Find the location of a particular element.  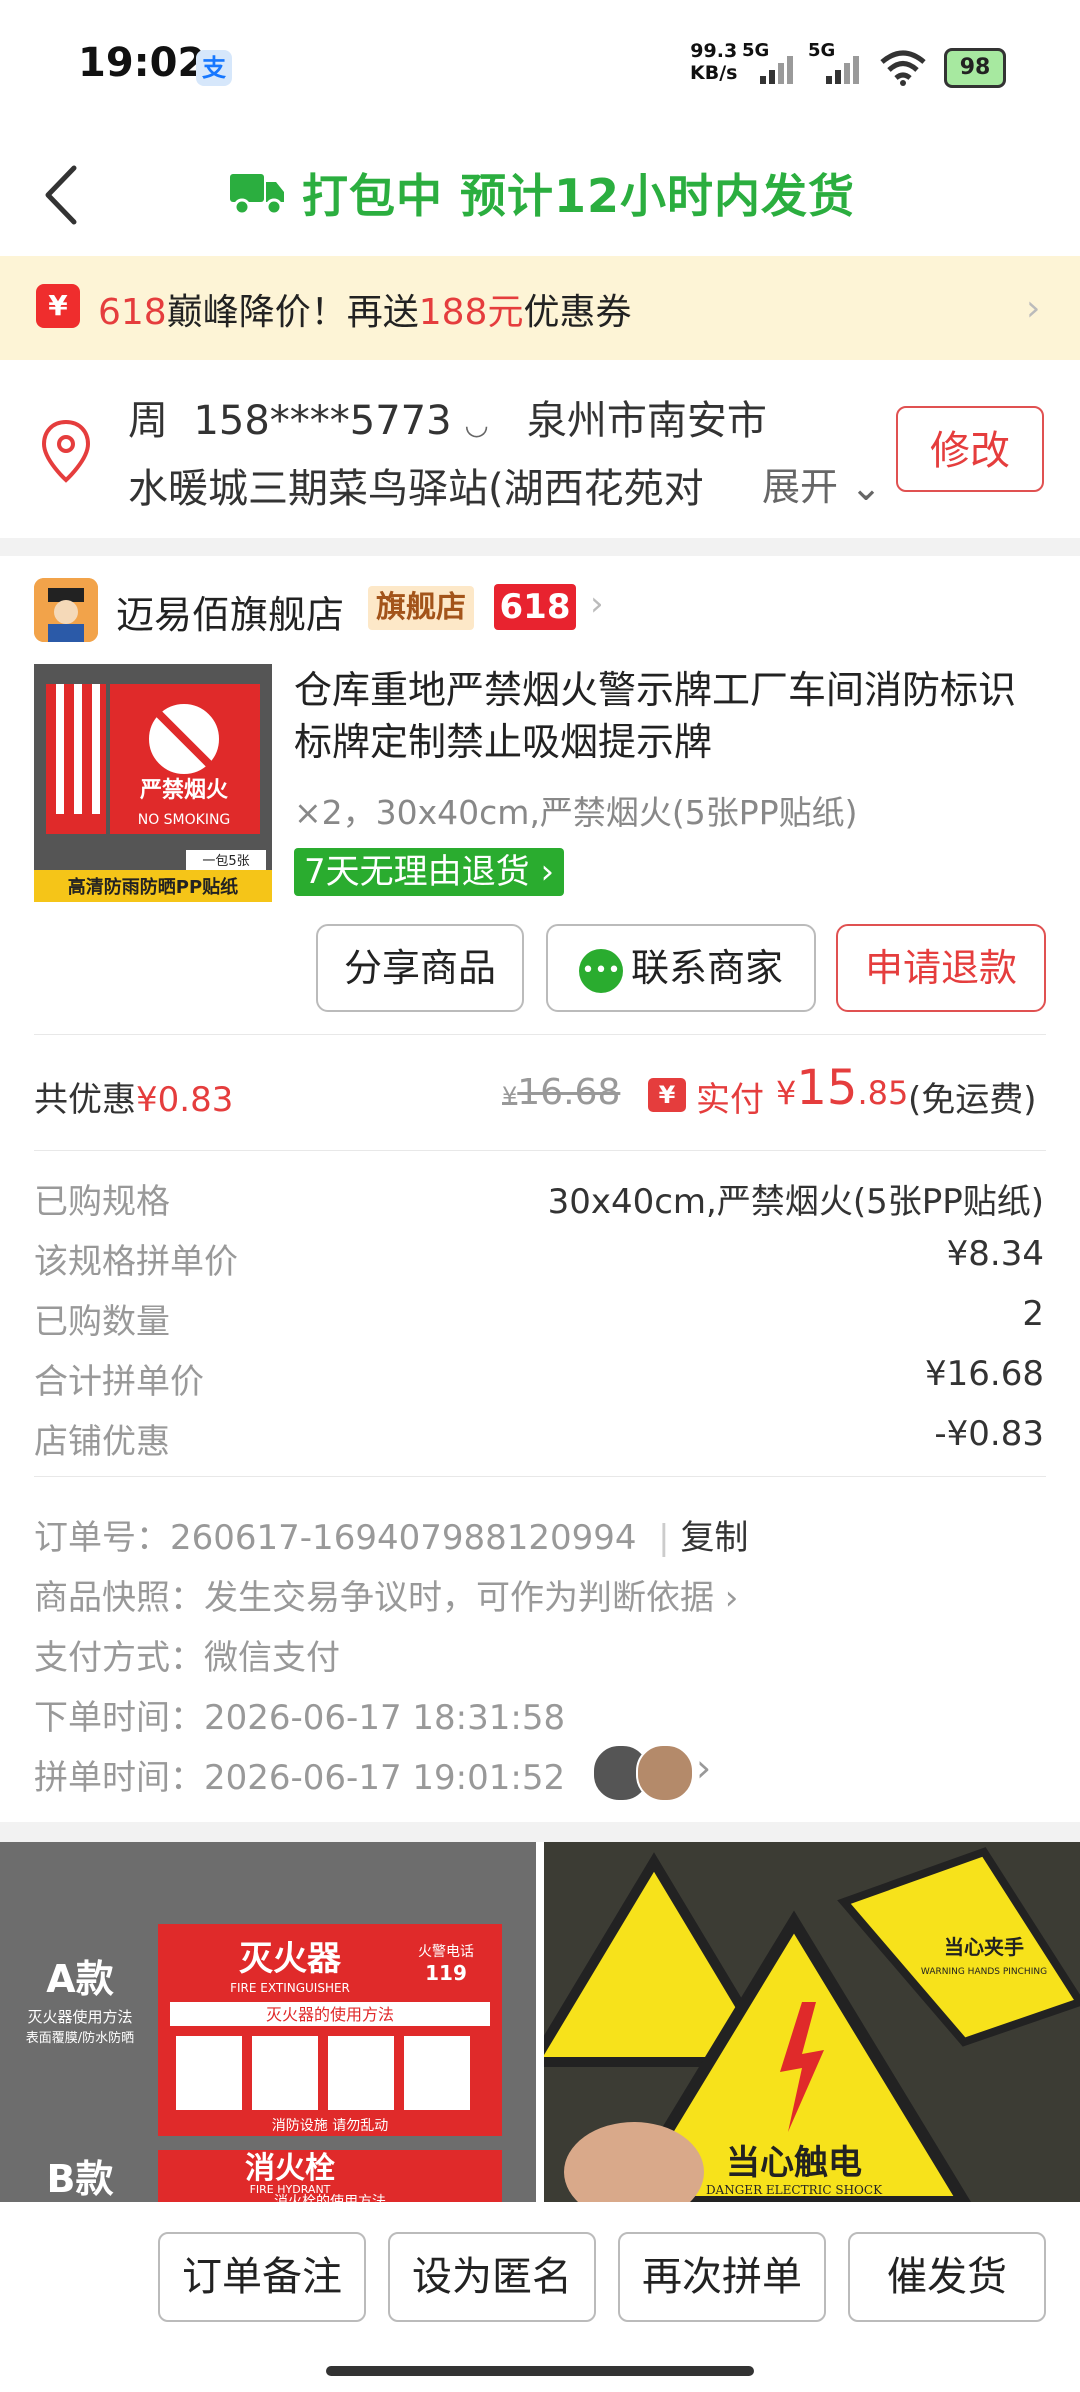

detail-value: 2 is located at coordinates (1033, 1314).